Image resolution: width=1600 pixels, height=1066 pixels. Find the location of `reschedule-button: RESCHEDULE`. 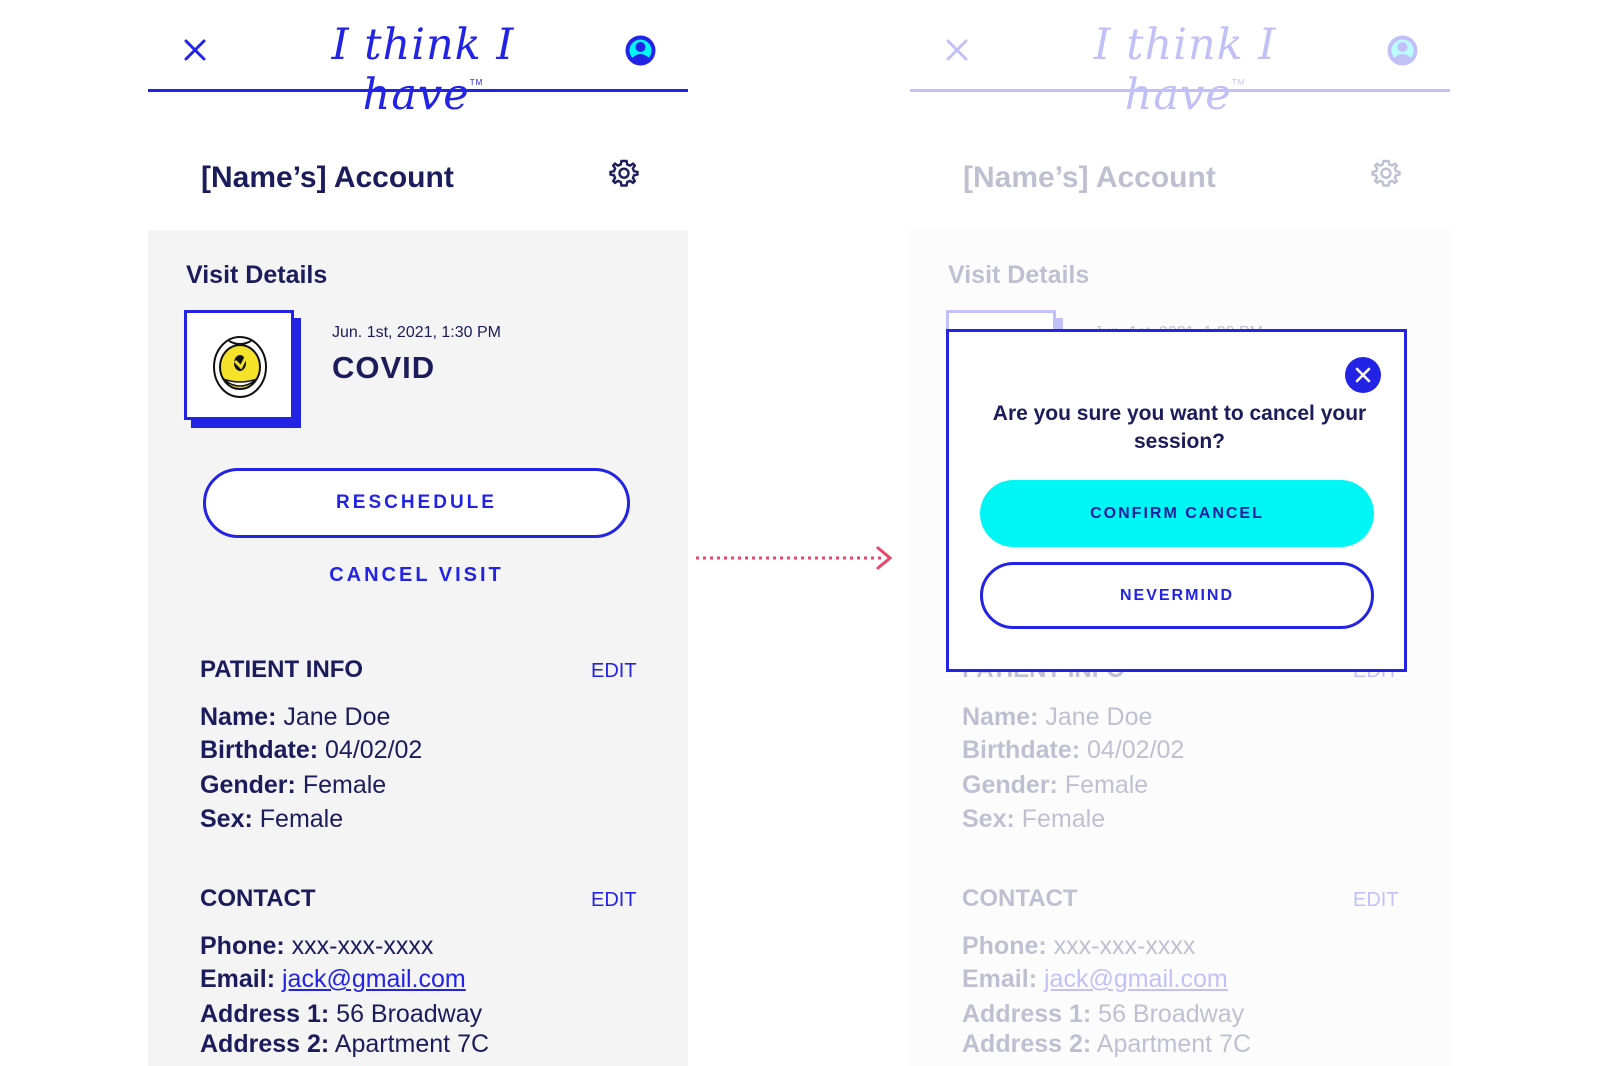

reschedule-button: RESCHEDULE is located at coordinates (416, 503).